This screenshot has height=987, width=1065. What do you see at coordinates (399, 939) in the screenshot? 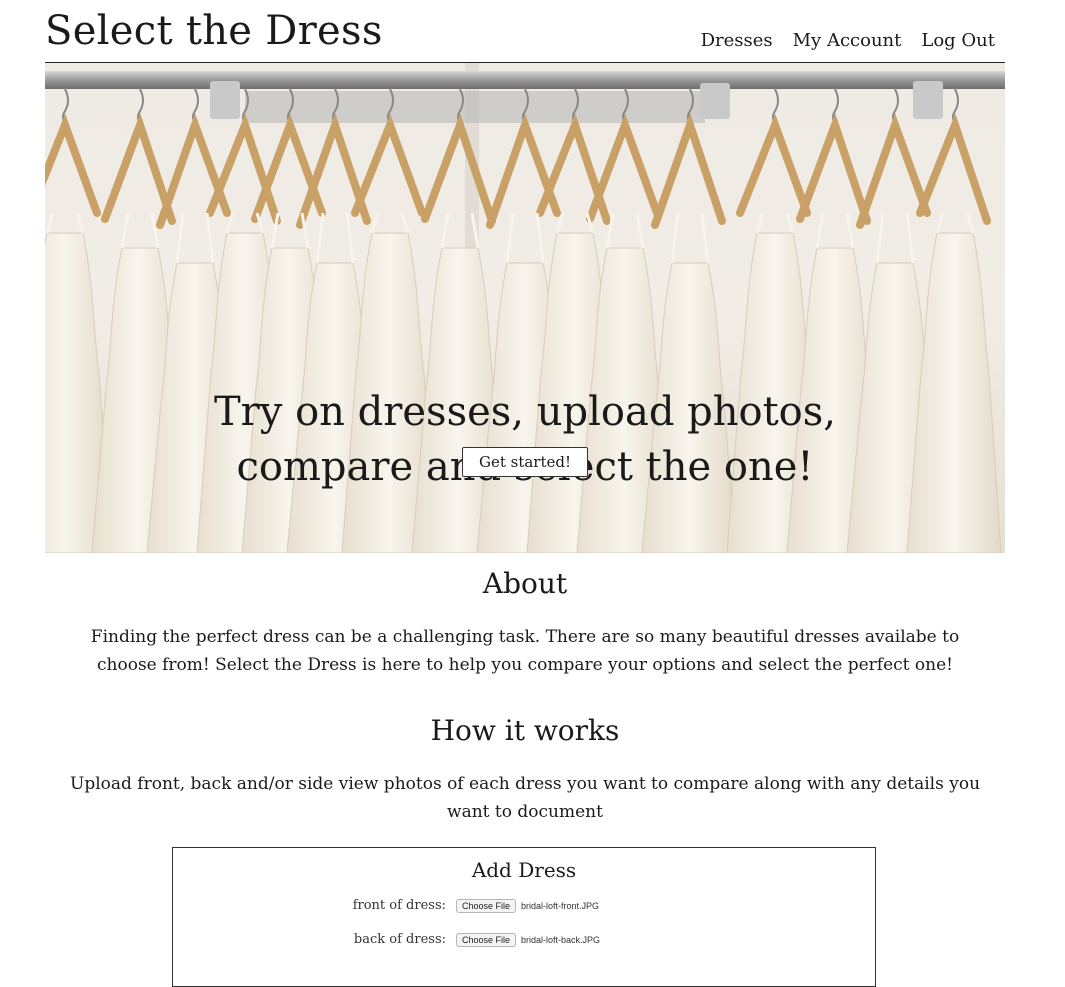
I see `back-photo-label: back of dress:` at bounding box center [399, 939].